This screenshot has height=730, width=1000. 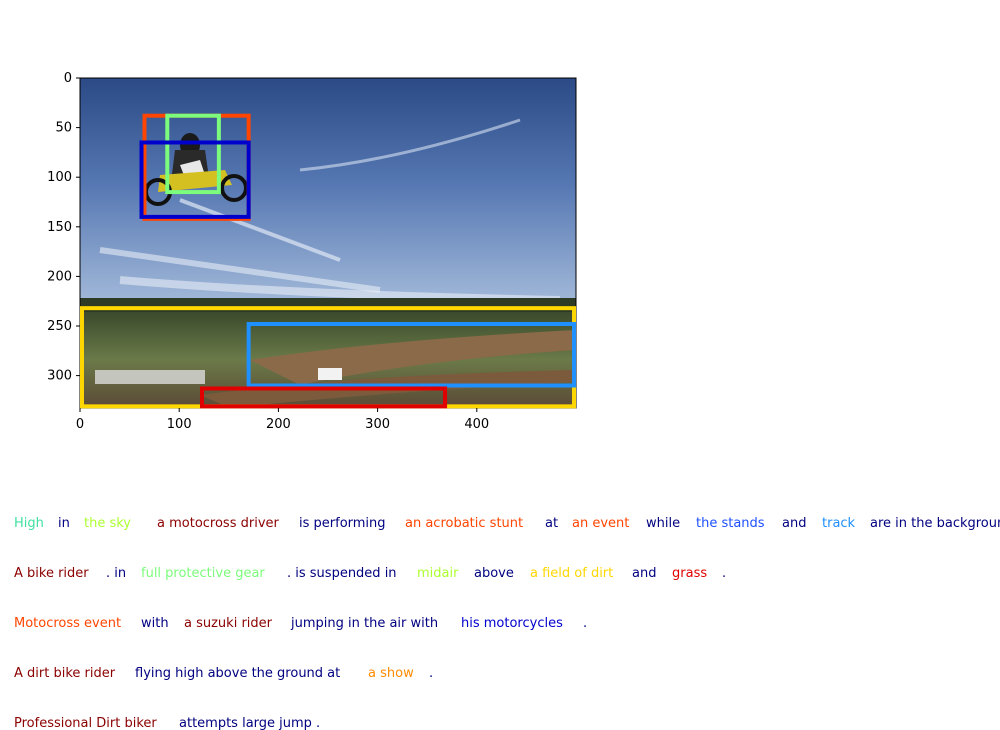 I want to click on caption-phrase: the sky, so click(x=107, y=523).